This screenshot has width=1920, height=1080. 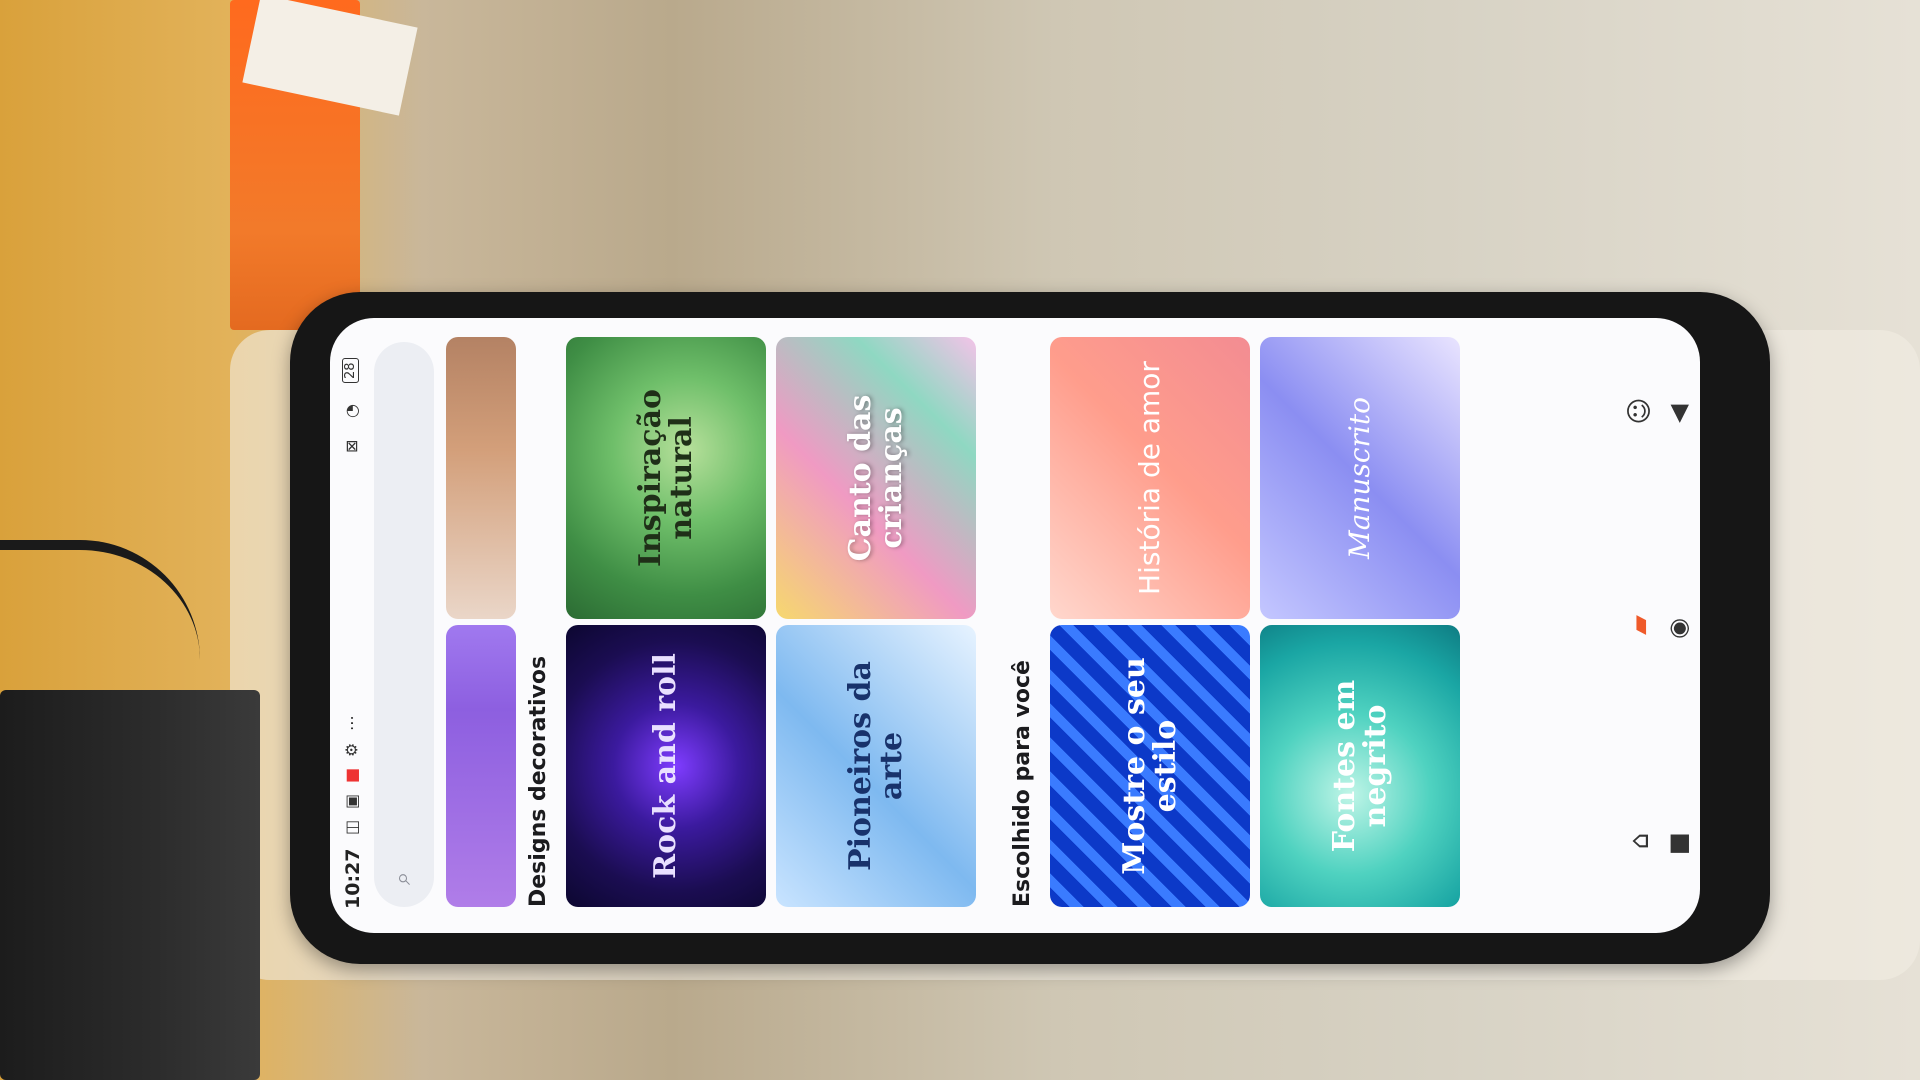 I want to click on settings-icon: ⚙, so click(x=351, y=749).